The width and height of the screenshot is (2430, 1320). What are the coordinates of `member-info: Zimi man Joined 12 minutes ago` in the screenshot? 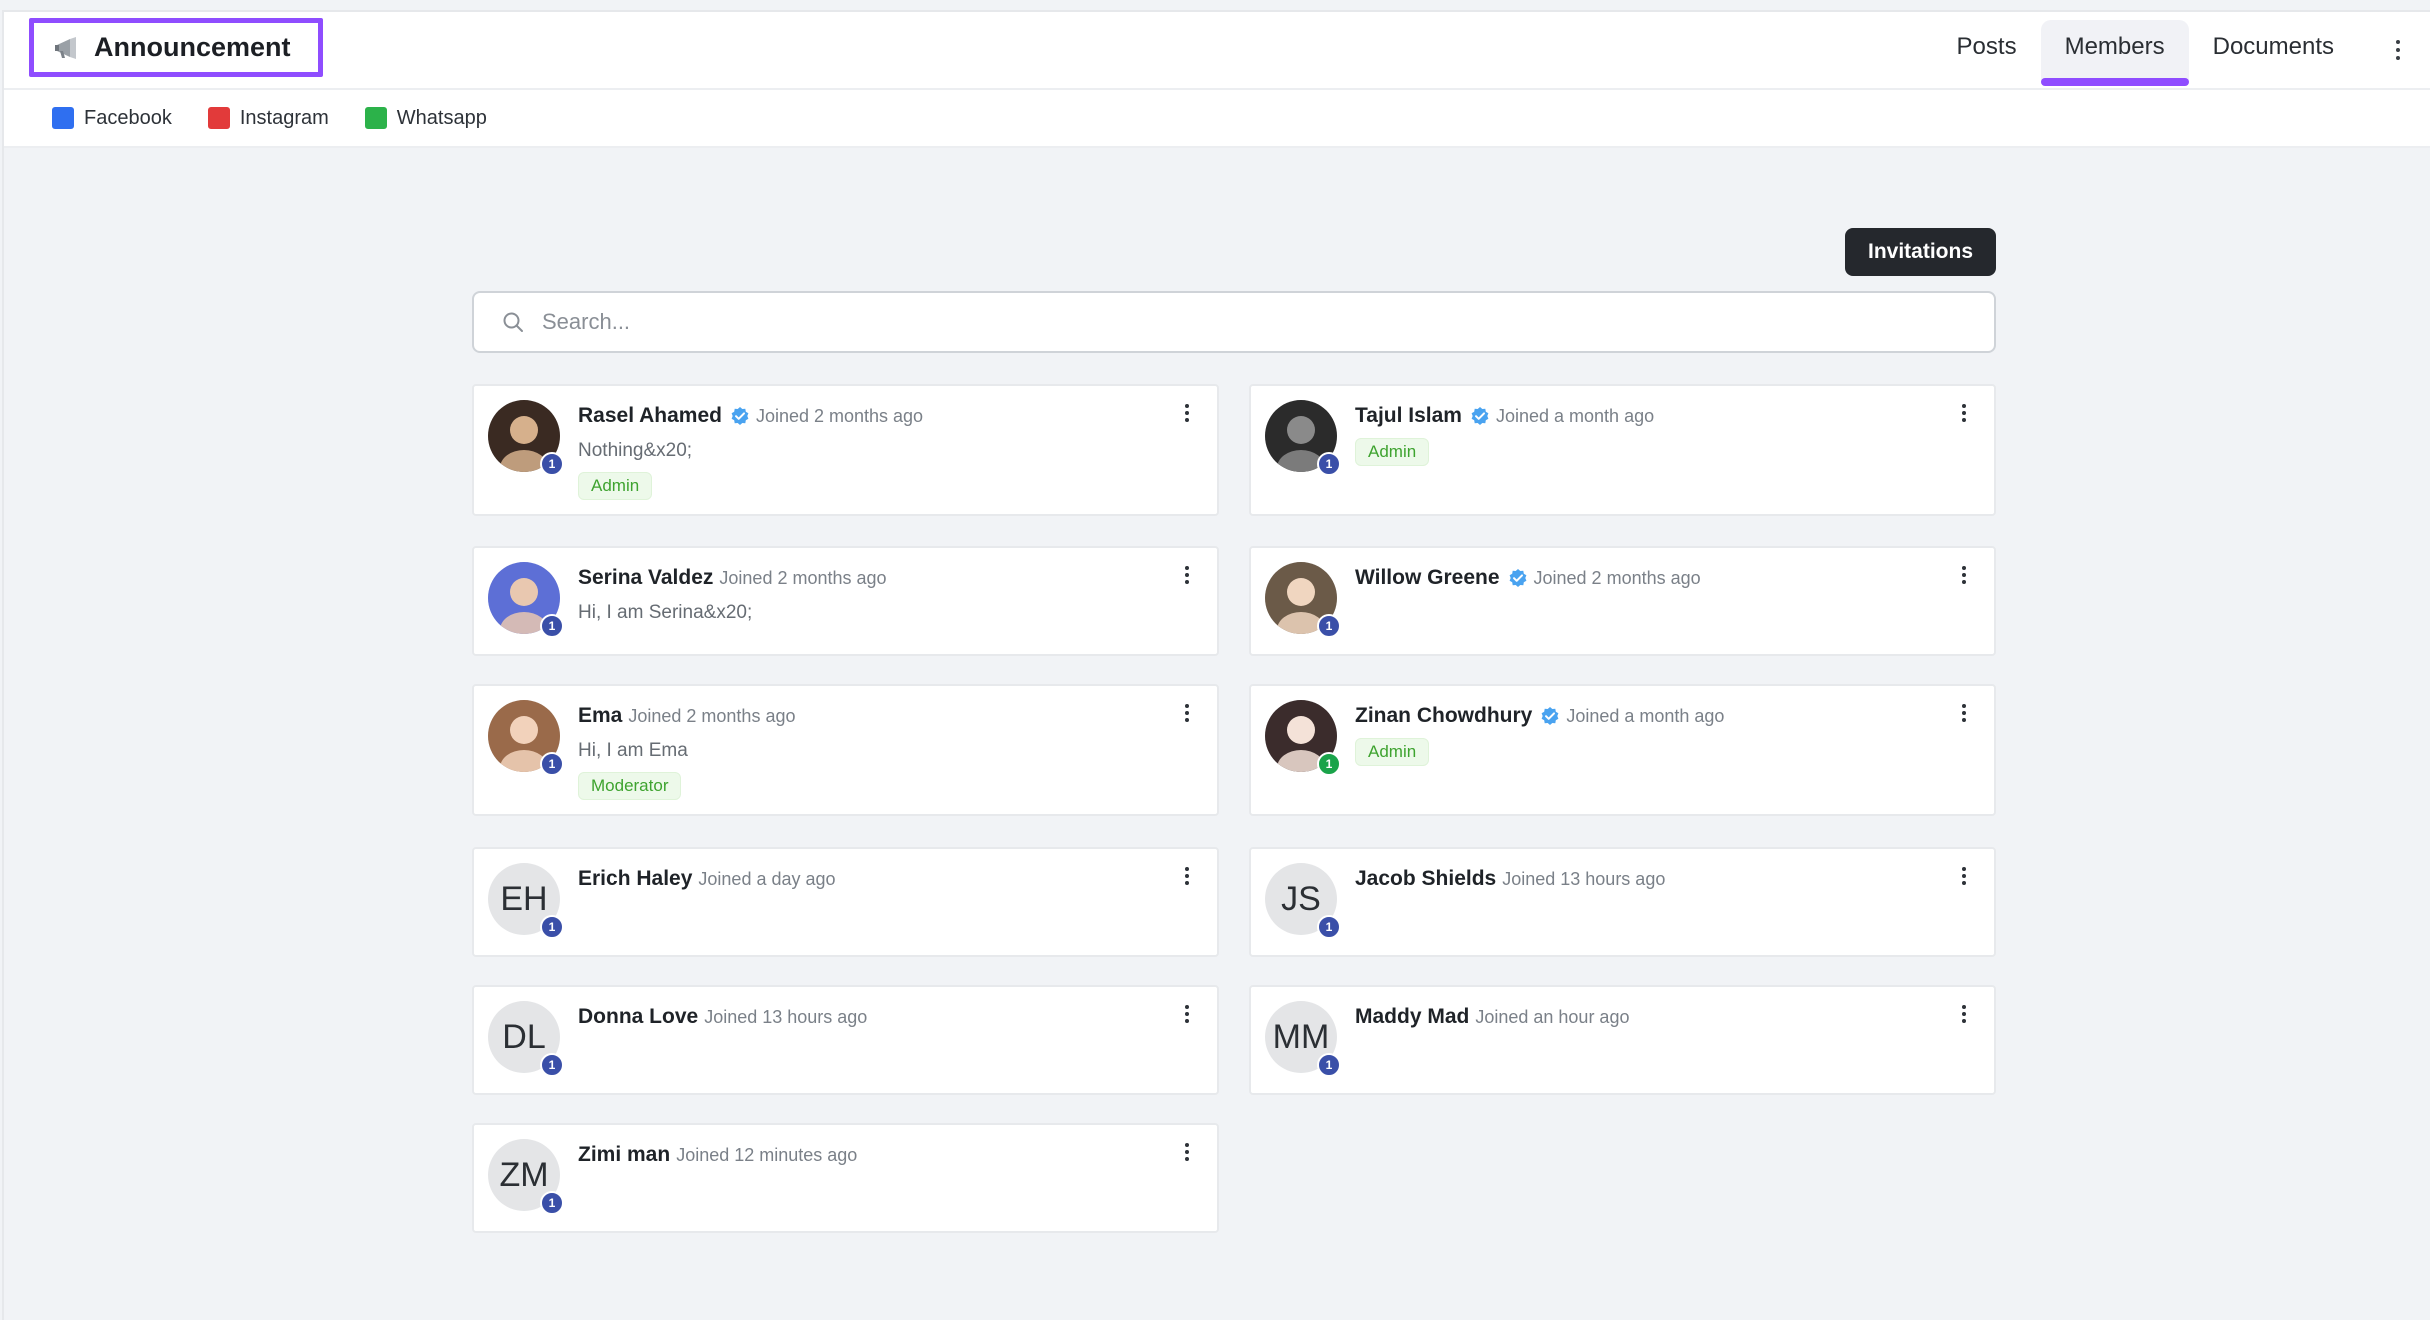 It's located at (717, 1155).